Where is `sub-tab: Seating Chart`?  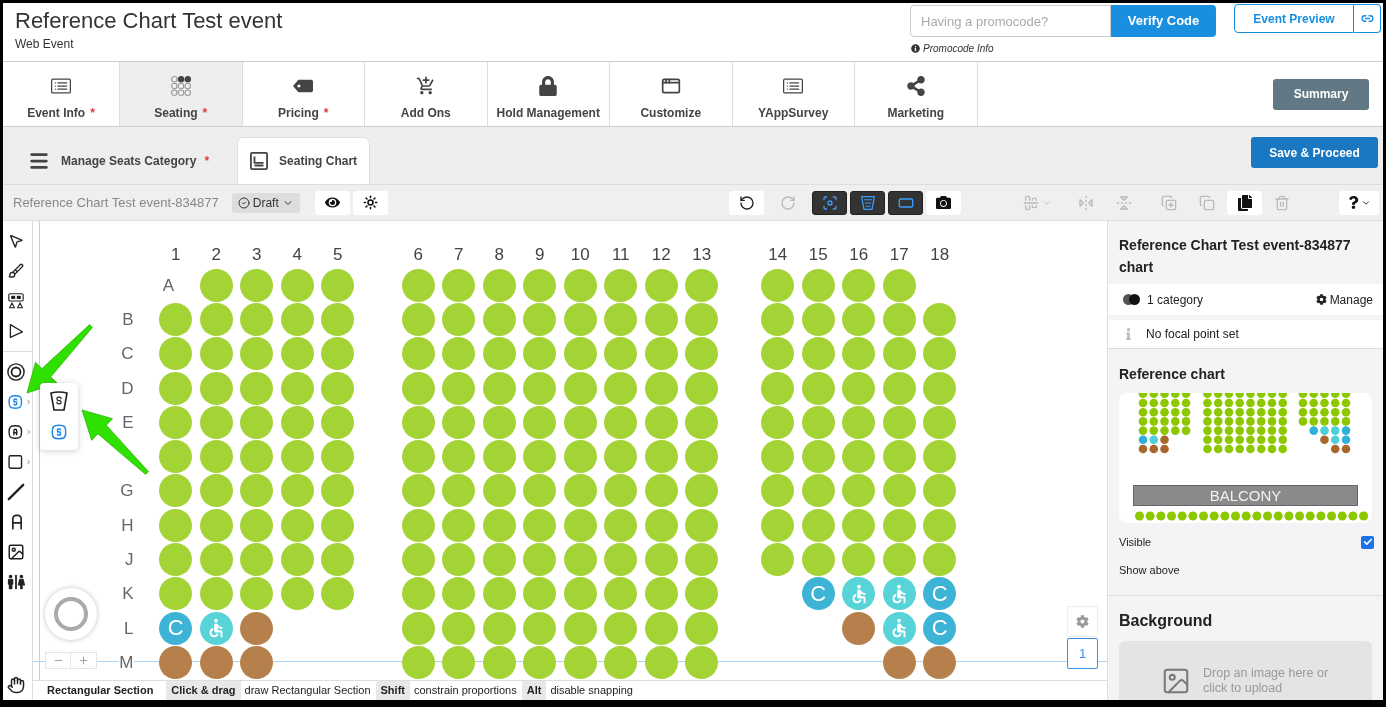 sub-tab: Seating Chart is located at coordinates (304, 160).